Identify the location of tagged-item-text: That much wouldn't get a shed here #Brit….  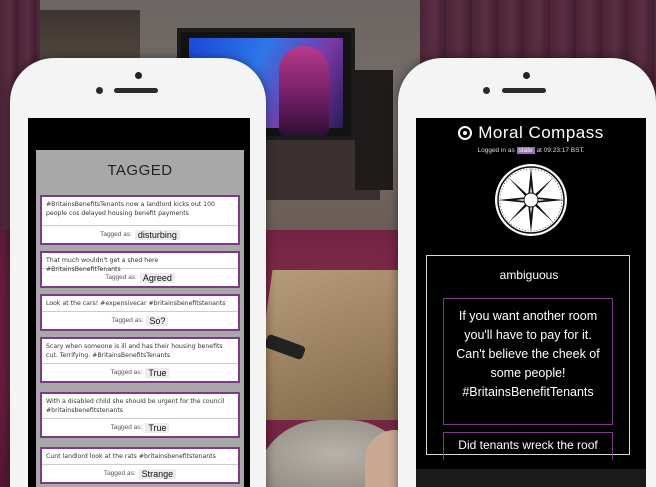
(102, 265).